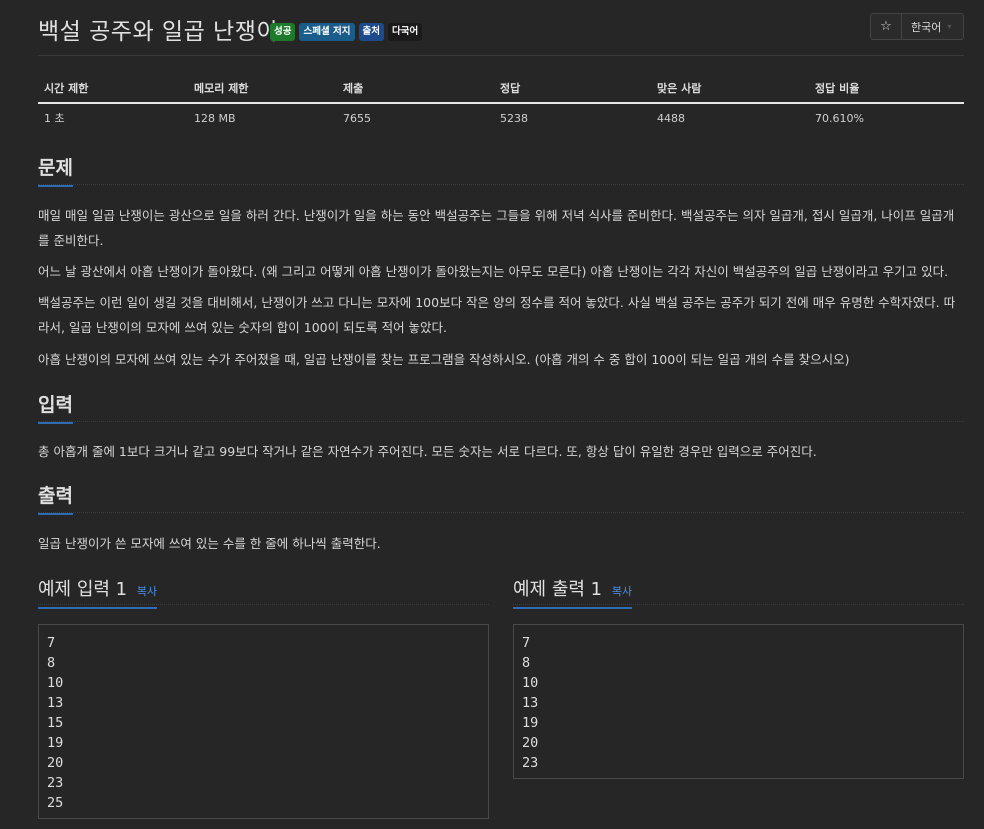 The height and width of the screenshot is (829, 984). What do you see at coordinates (263, 721) in the screenshot?
I see `sample-input-box: 7 8 10 13 15 19 20 23 25` at bounding box center [263, 721].